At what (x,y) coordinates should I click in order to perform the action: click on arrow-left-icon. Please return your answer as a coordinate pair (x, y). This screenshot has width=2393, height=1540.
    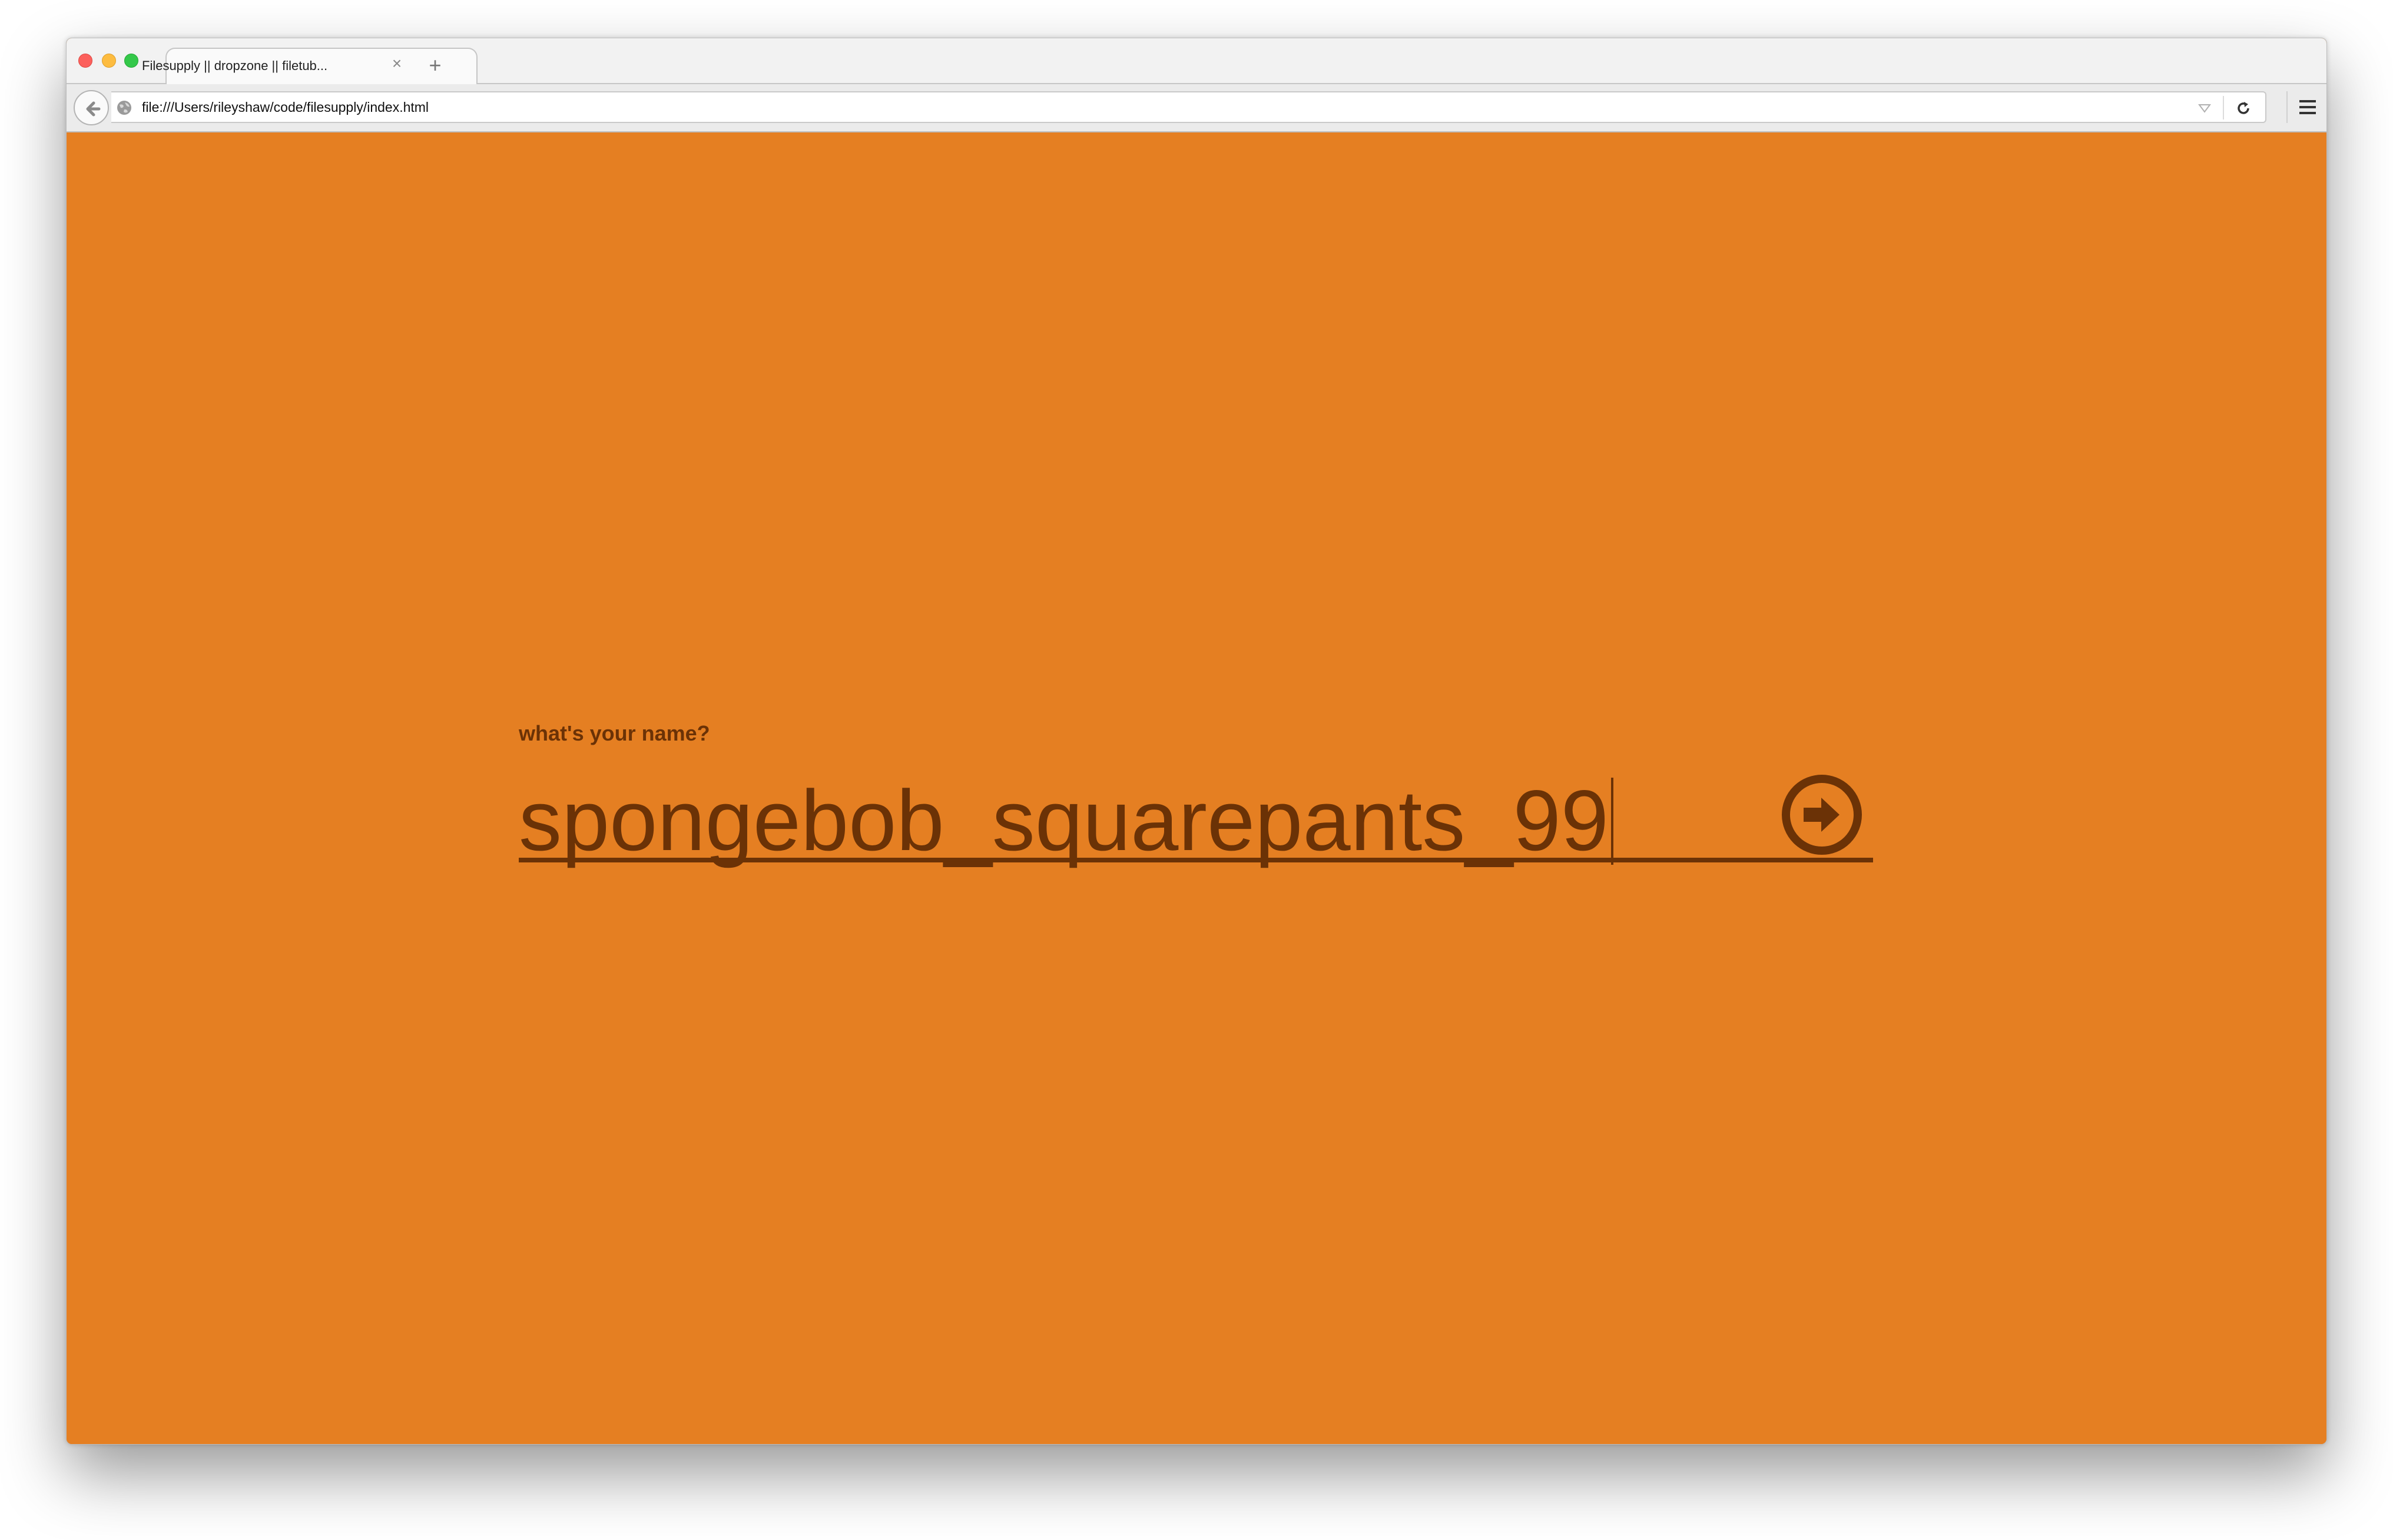
    Looking at the image, I should click on (93, 109).